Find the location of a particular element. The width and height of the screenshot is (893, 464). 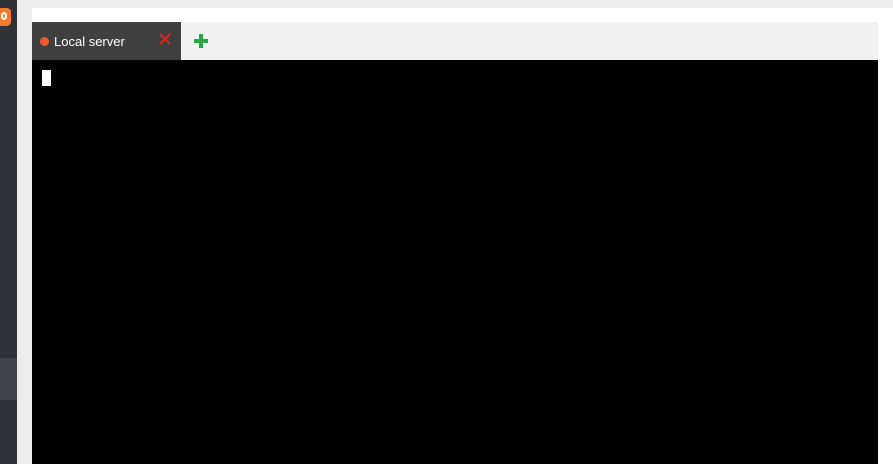

app-logo-icon is located at coordinates (5, 17).